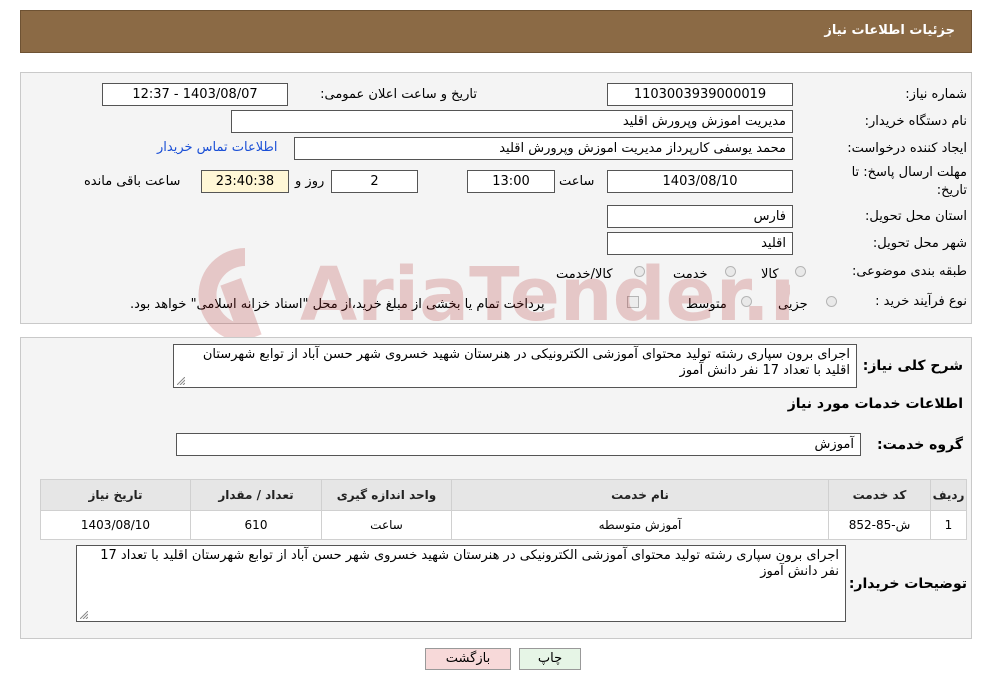 The width and height of the screenshot is (985, 691). What do you see at coordinates (217, 147) in the screenshot?
I see `buyer-contact-link: اطلاعات تماس خریدار` at bounding box center [217, 147].